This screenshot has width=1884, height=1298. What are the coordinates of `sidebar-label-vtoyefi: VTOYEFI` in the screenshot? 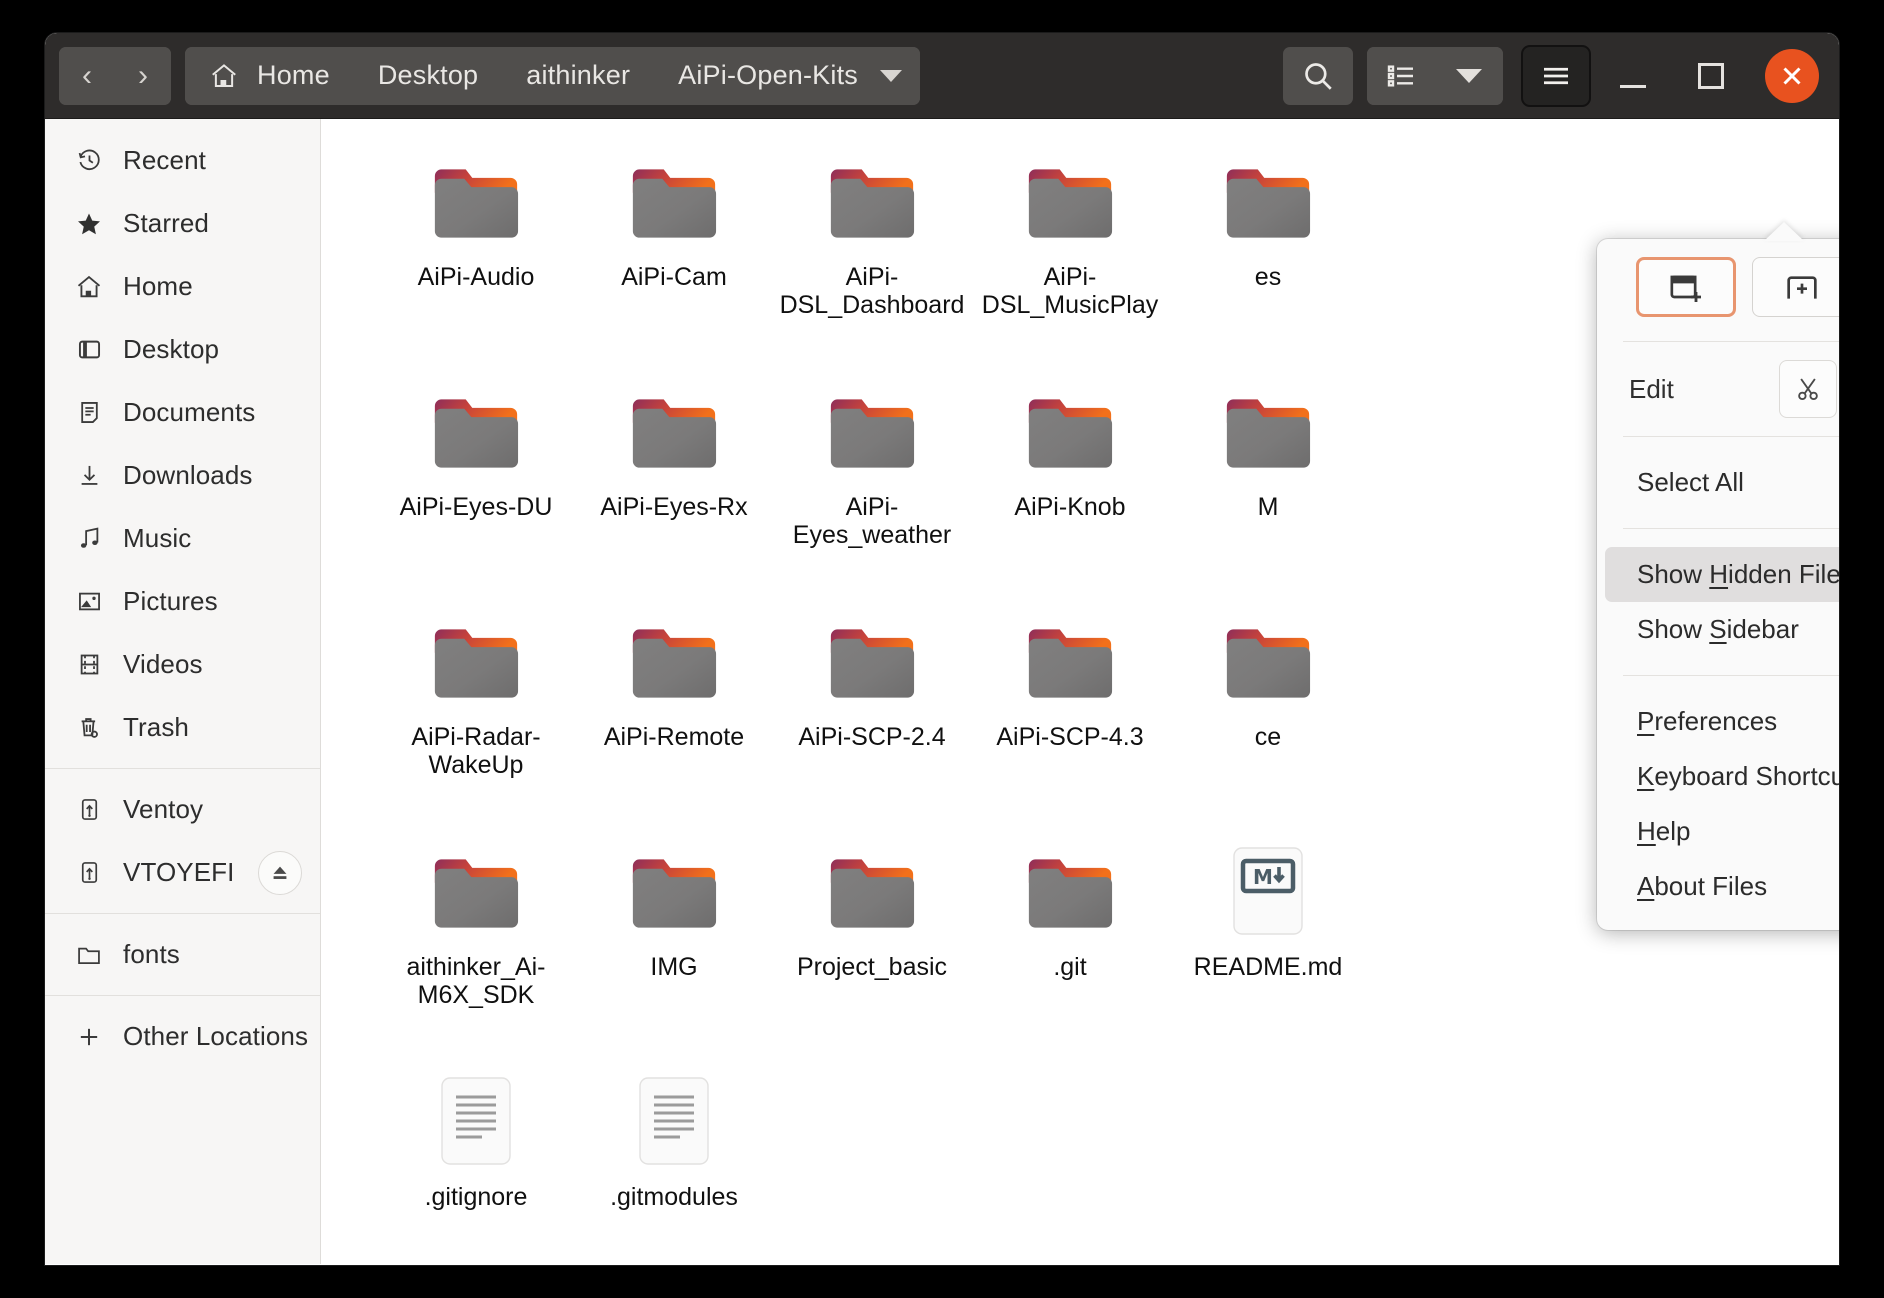 It's located at (179, 872).